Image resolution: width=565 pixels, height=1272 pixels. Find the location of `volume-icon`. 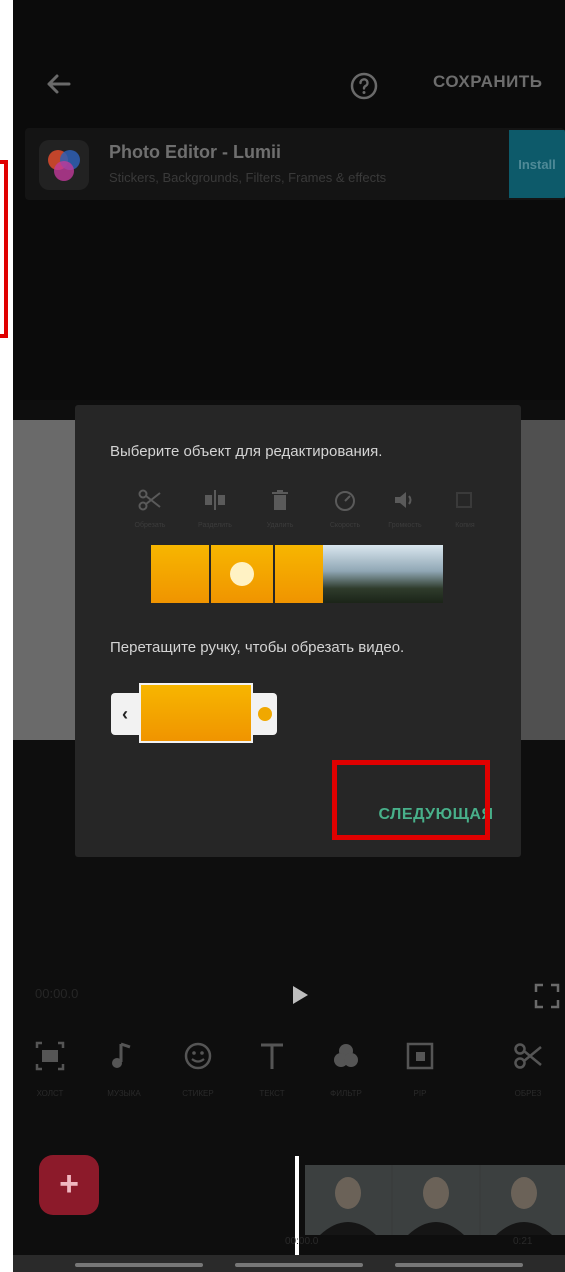

volume-icon is located at coordinates (403, 500).